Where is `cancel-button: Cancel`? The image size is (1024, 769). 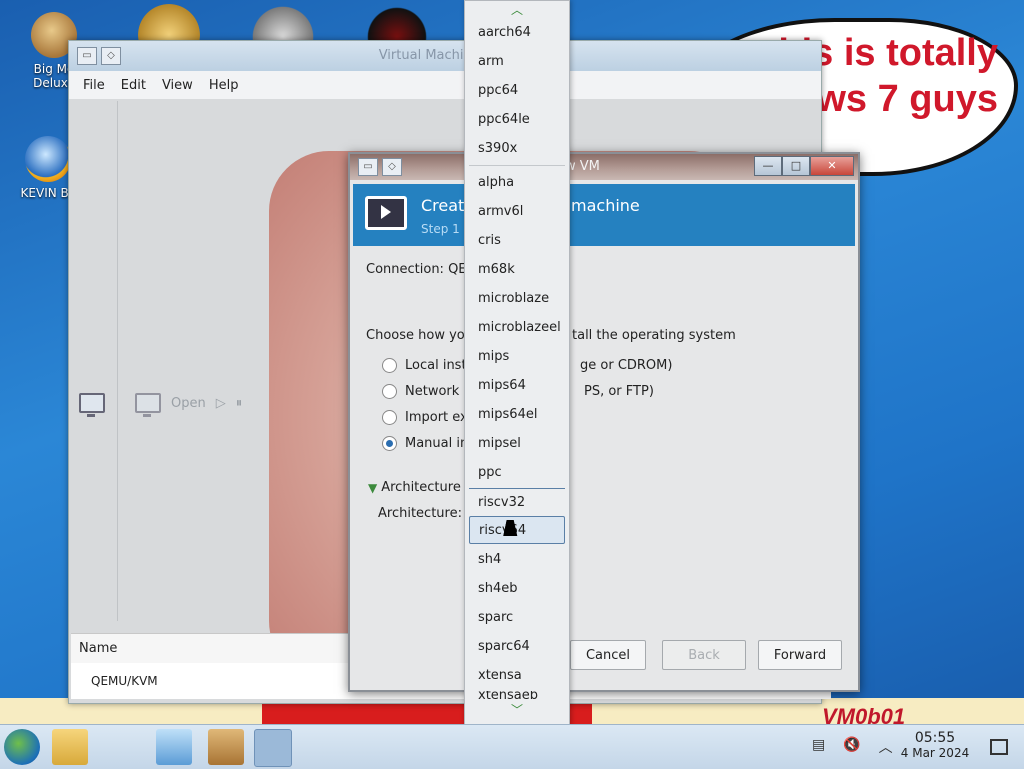 cancel-button: Cancel is located at coordinates (608, 655).